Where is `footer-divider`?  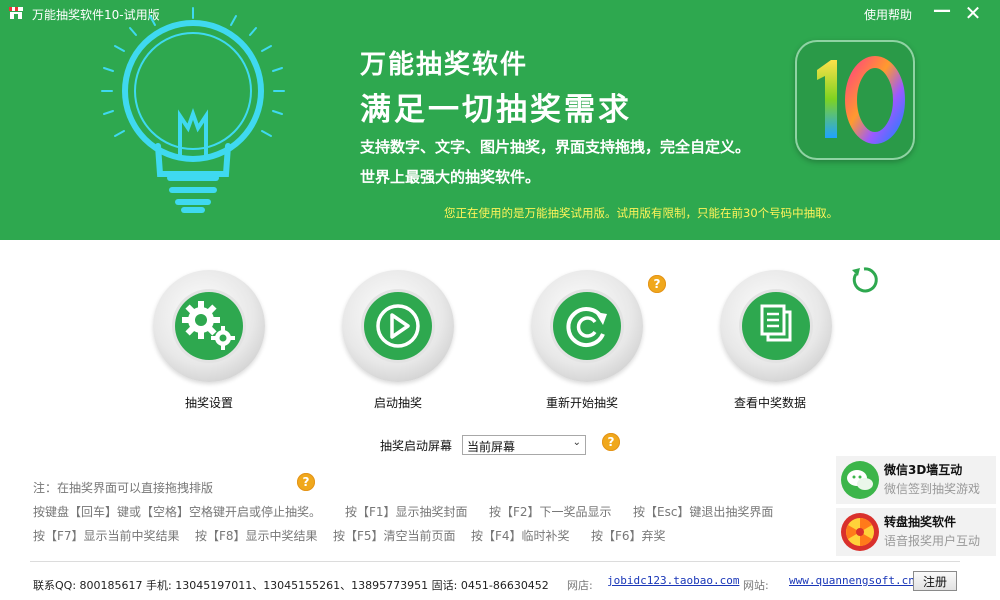 footer-divider is located at coordinates (495, 561).